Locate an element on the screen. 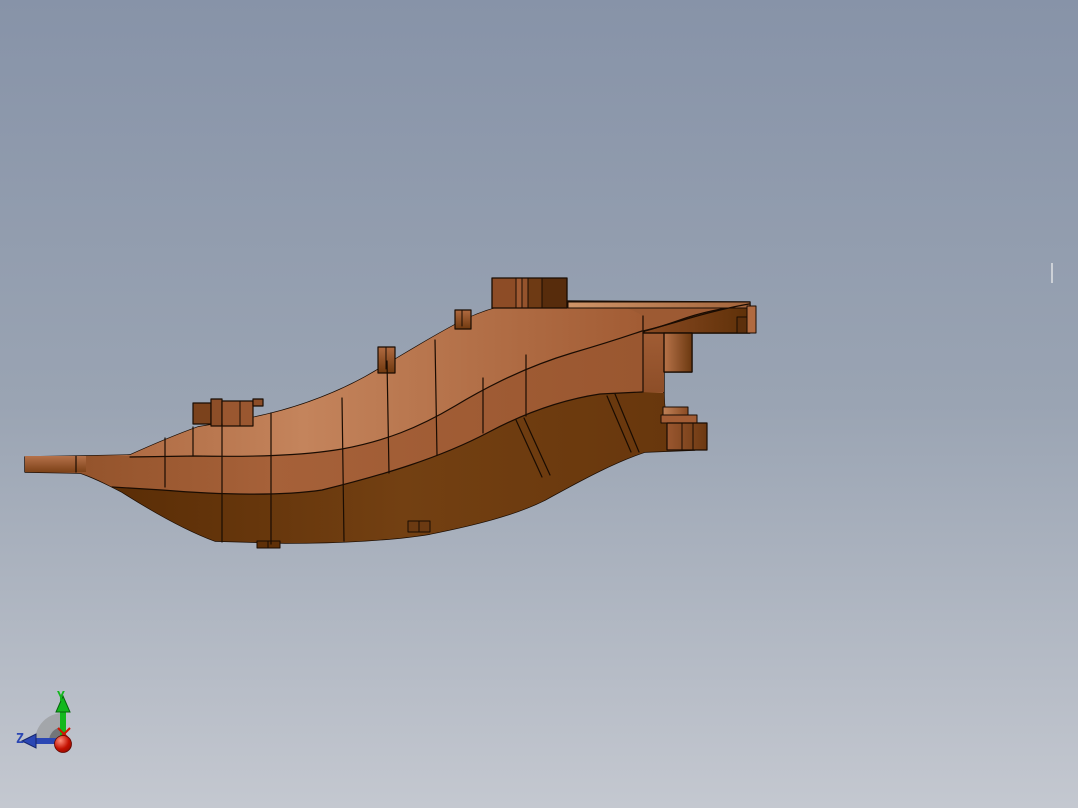  scrollbar-artifact is located at coordinates (1052, 273).